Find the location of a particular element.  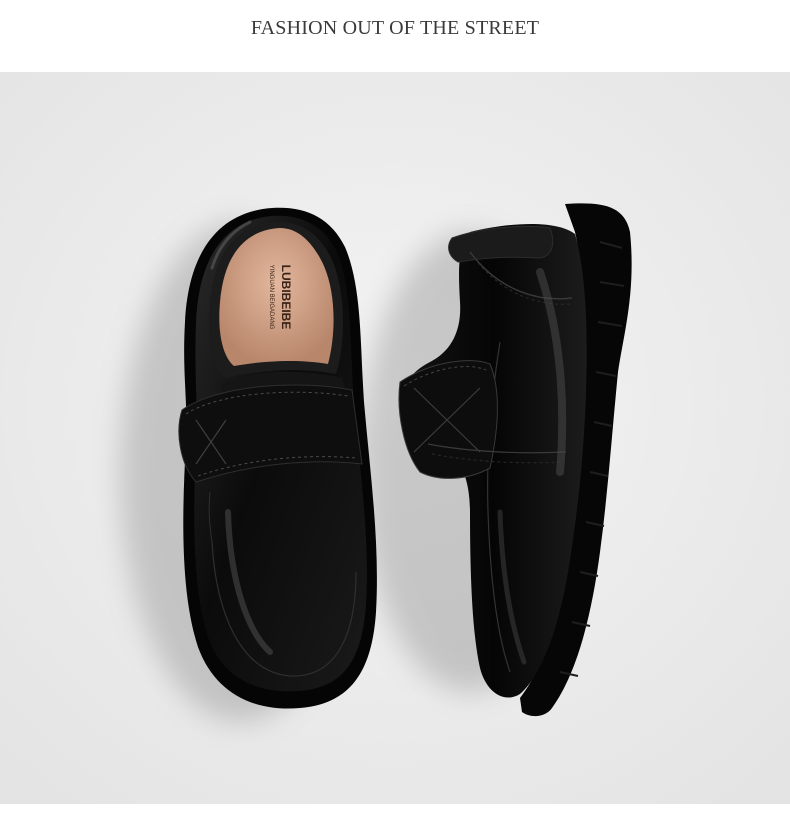

page-title: FASHION OUT OF THE STREET is located at coordinates (395, 28).